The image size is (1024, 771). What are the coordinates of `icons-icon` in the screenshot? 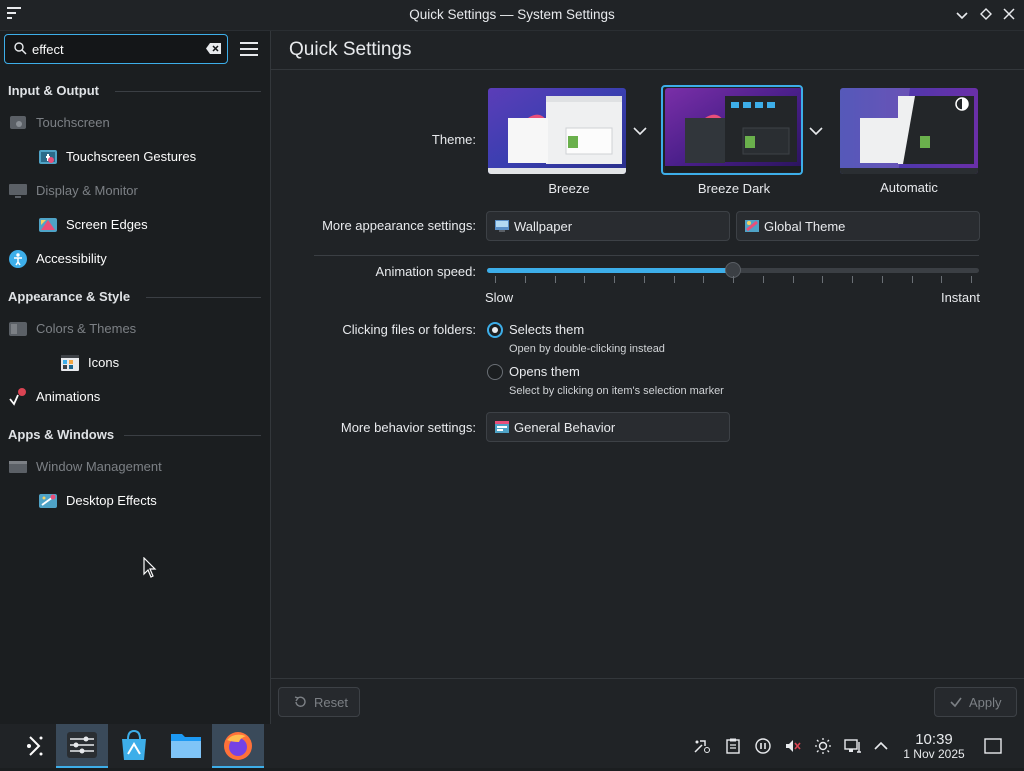 It's located at (70, 363).